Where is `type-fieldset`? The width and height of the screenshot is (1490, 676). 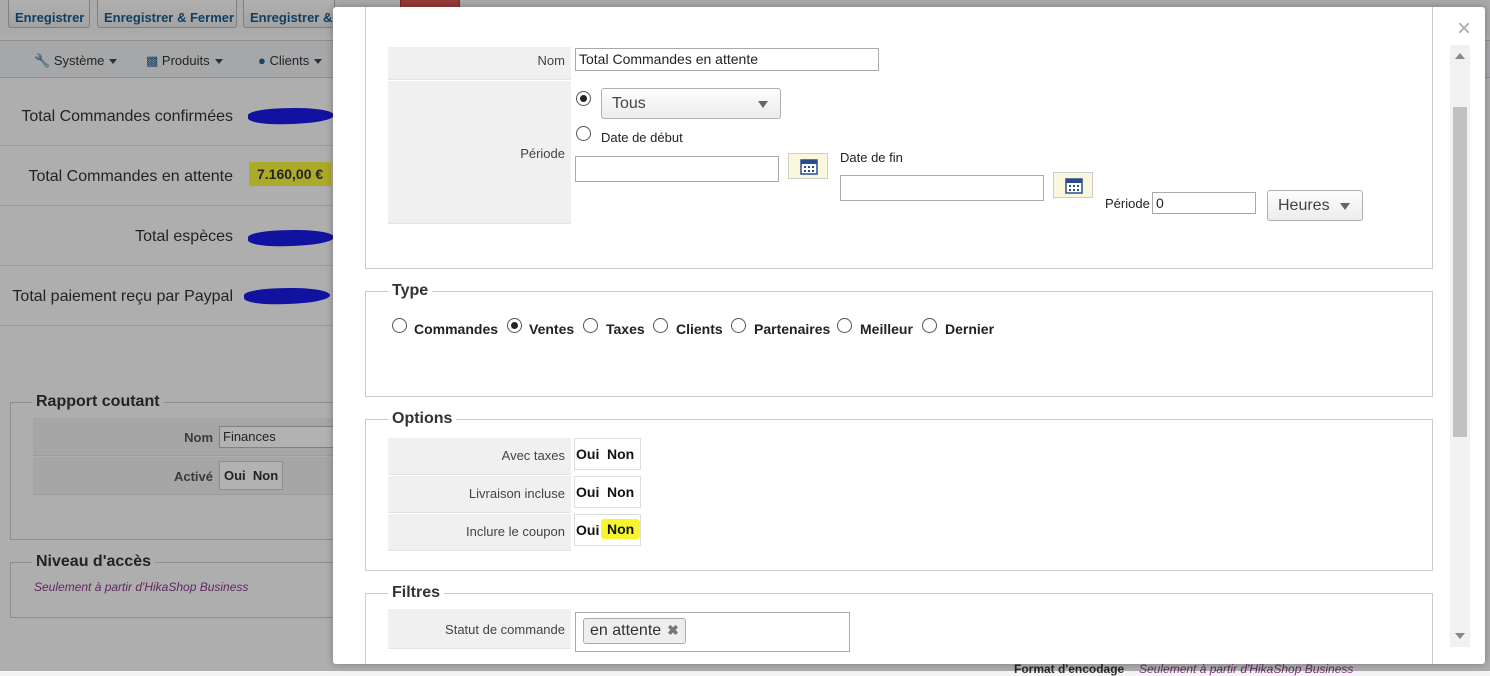 type-fieldset is located at coordinates (899, 344).